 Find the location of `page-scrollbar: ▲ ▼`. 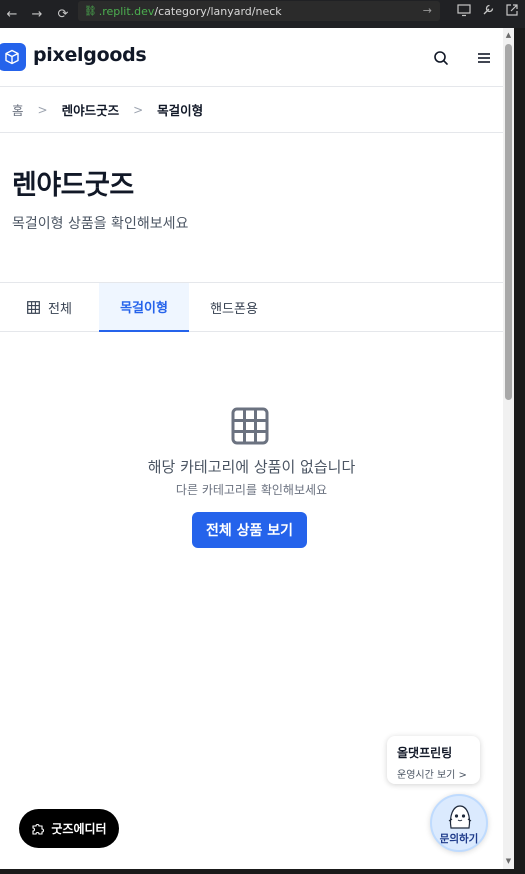

page-scrollbar: ▲ ▼ is located at coordinates (508, 448).